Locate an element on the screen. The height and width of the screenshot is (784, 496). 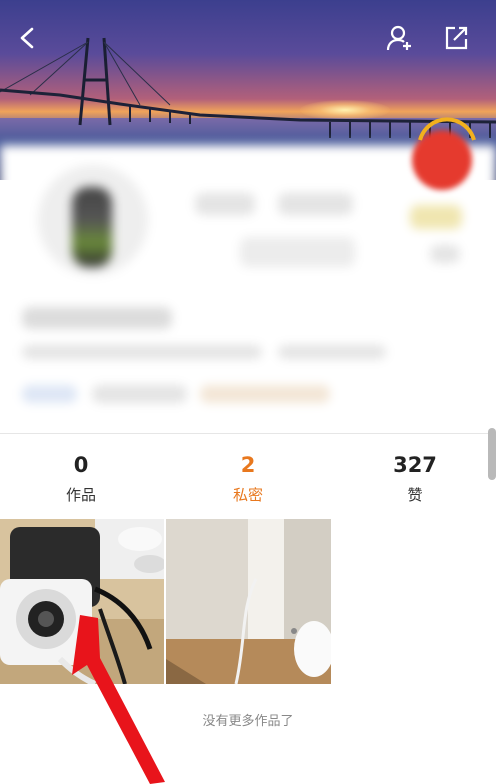
works-count: 0 is located at coordinates (81, 465).